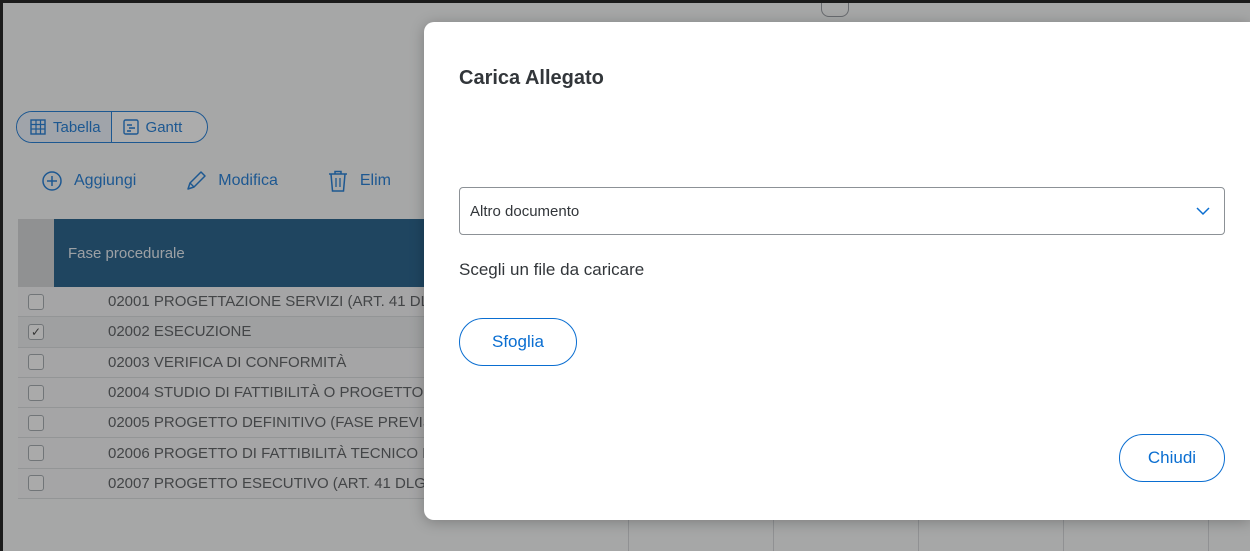 This screenshot has height=551, width=1250. Describe the element at coordinates (525, 211) in the screenshot. I see `document-type-value: Altro documento` at that location.